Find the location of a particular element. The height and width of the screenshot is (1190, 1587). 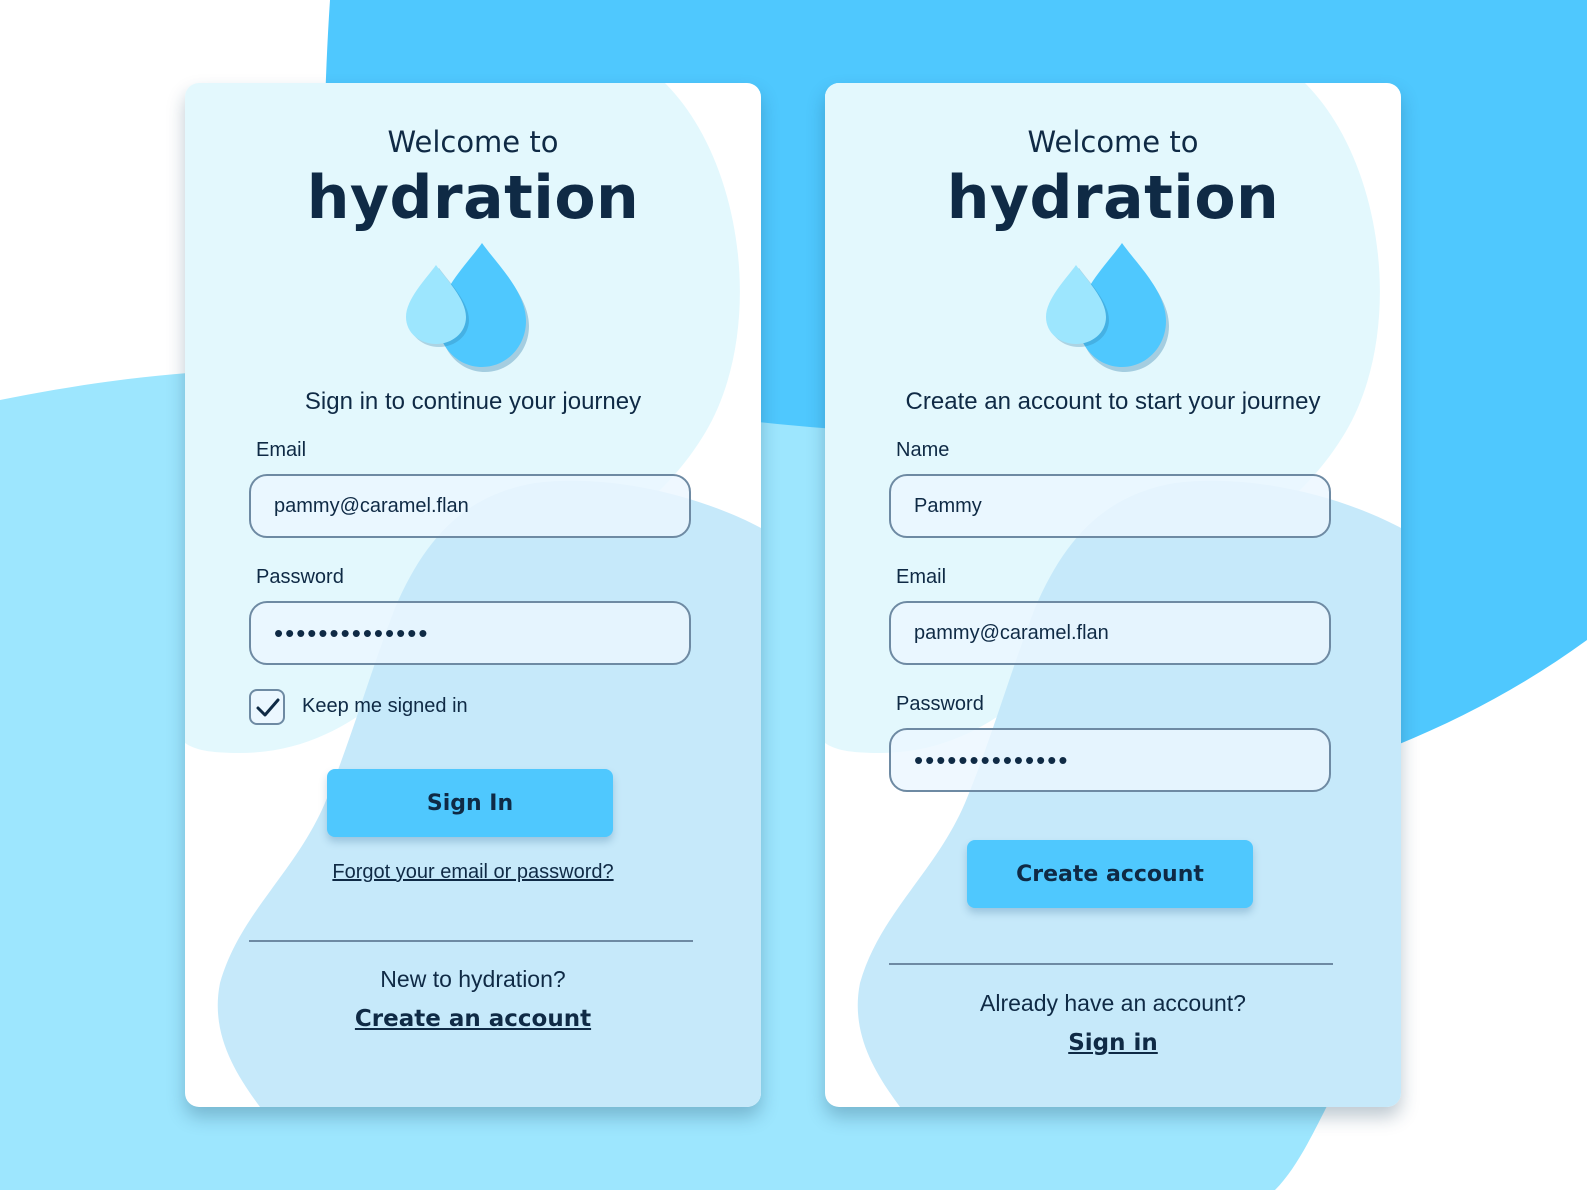

checkmark-icon is located at coordinates (268, 707).